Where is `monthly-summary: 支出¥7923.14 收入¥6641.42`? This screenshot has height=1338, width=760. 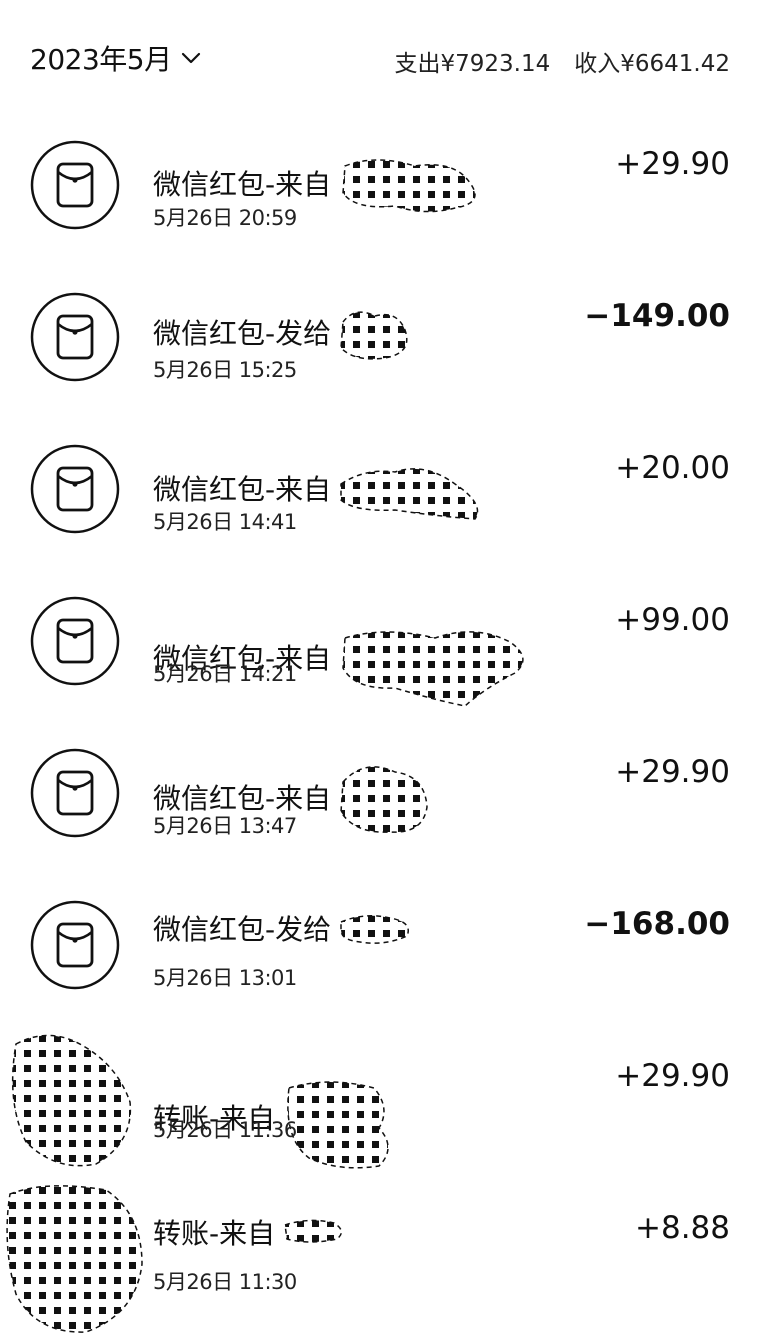 monthly-summary: 支出¥7923.14 收入¥6641.42 is located at coordinates (561, 61).